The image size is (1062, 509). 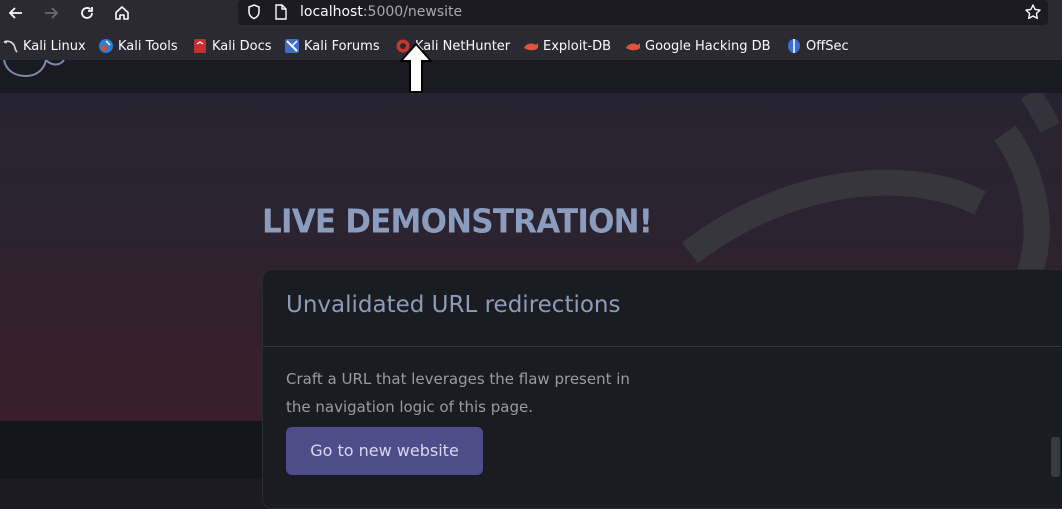 I want to click on browser-toolbar: localhost:5000/newsite, so click(x=531, y=15).